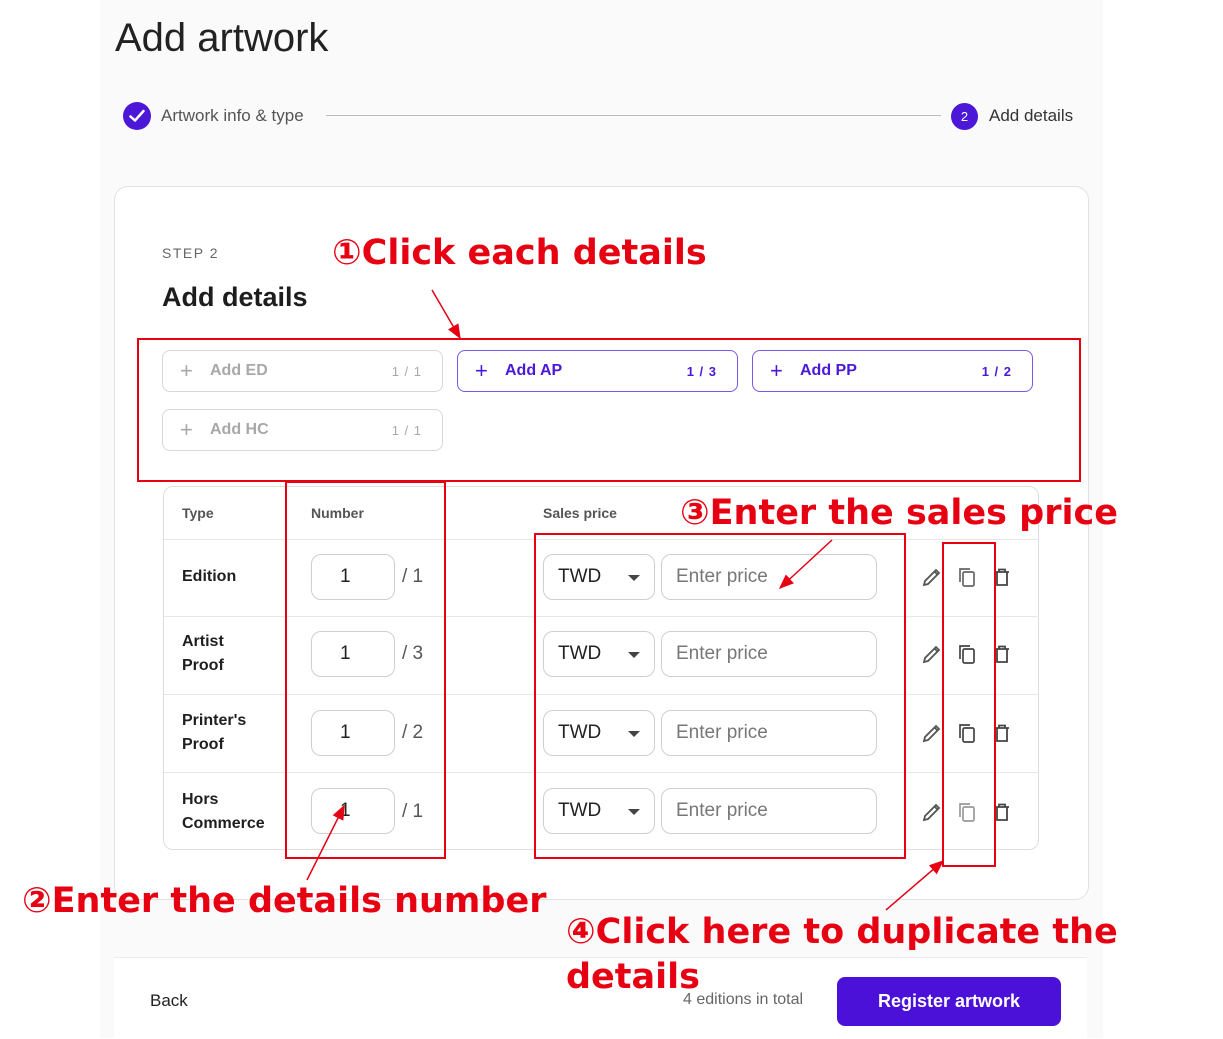 This screenshot has height=1039, width=1223. Describe the element at coordinates (969, 704) in the screenshot. I see `annotation-box-duplicate` at that location.